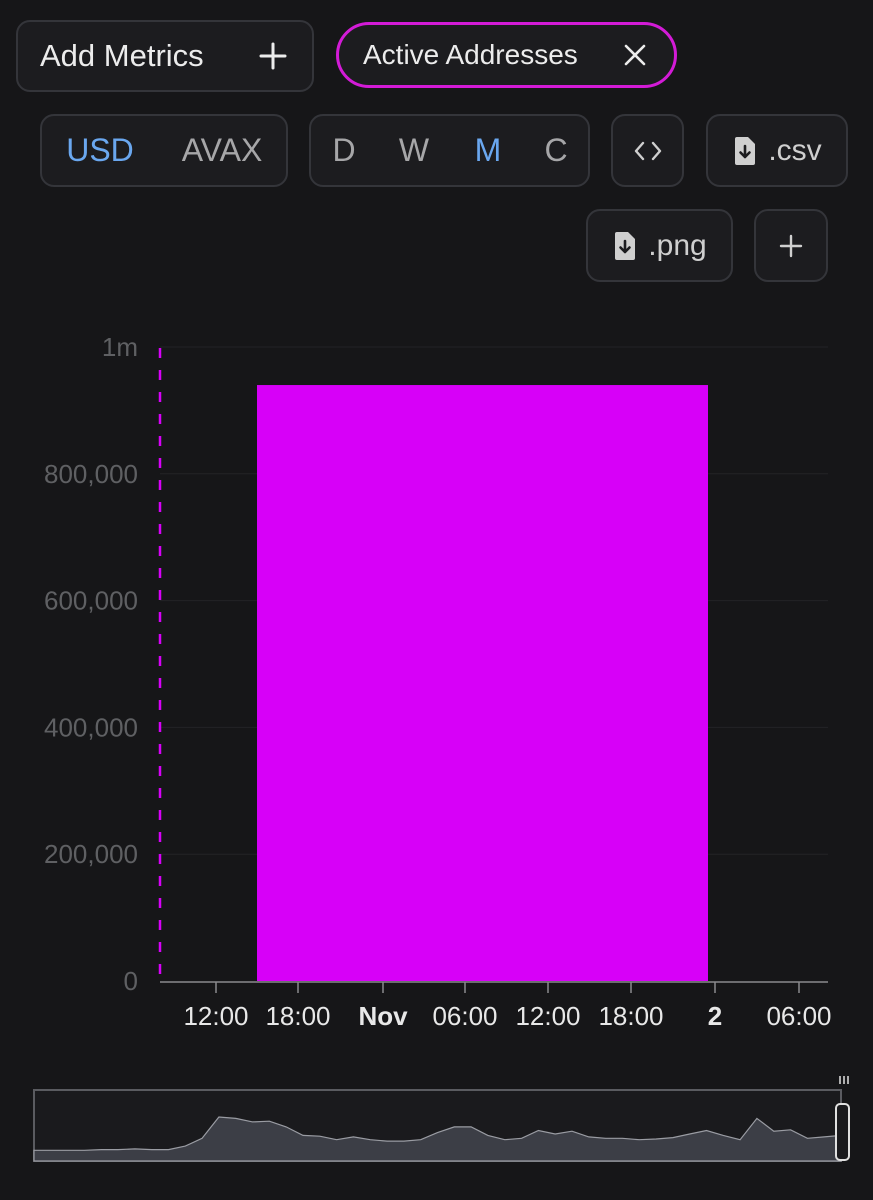  What do you see at coordinates (414, 150) in the screenshot?
I see `interval-option-w: W` at bounding box center [414, 150].